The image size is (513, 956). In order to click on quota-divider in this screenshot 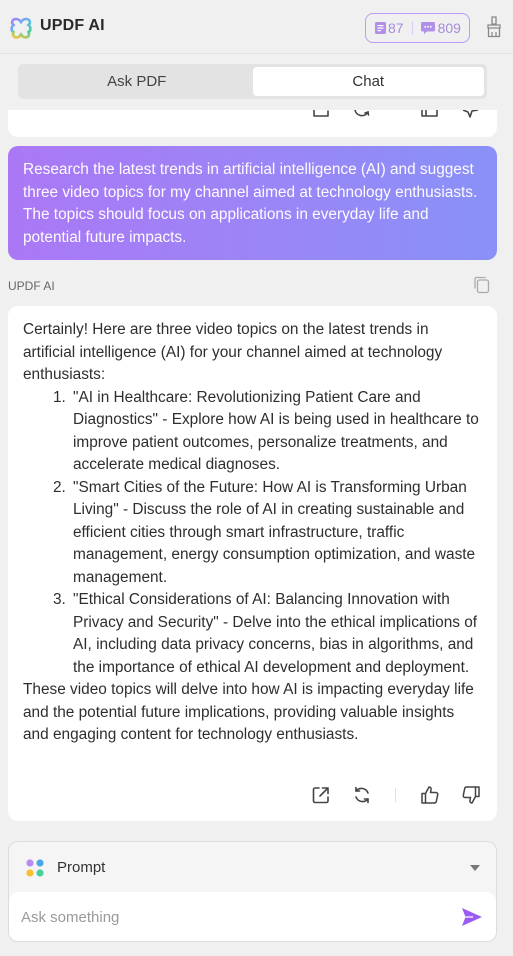, I will do `click(412, 28)`.